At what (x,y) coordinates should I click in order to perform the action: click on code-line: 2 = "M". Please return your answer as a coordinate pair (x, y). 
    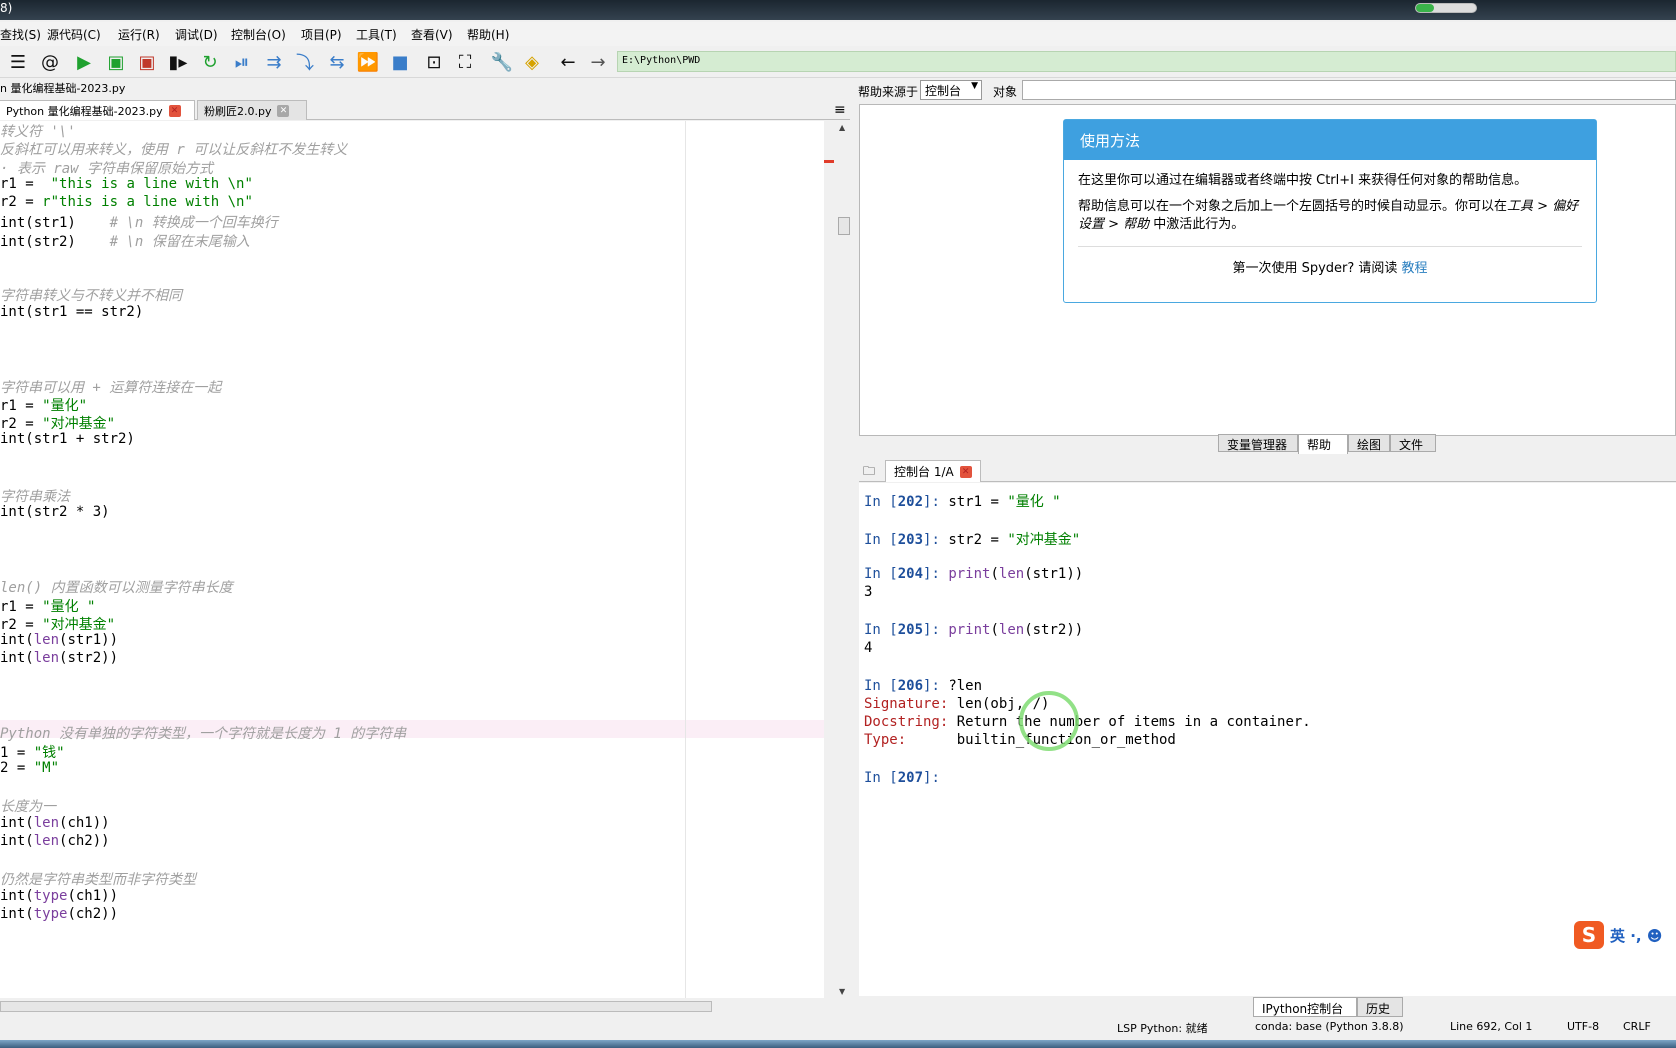
    Looking at the image, I should click on (29, 769).